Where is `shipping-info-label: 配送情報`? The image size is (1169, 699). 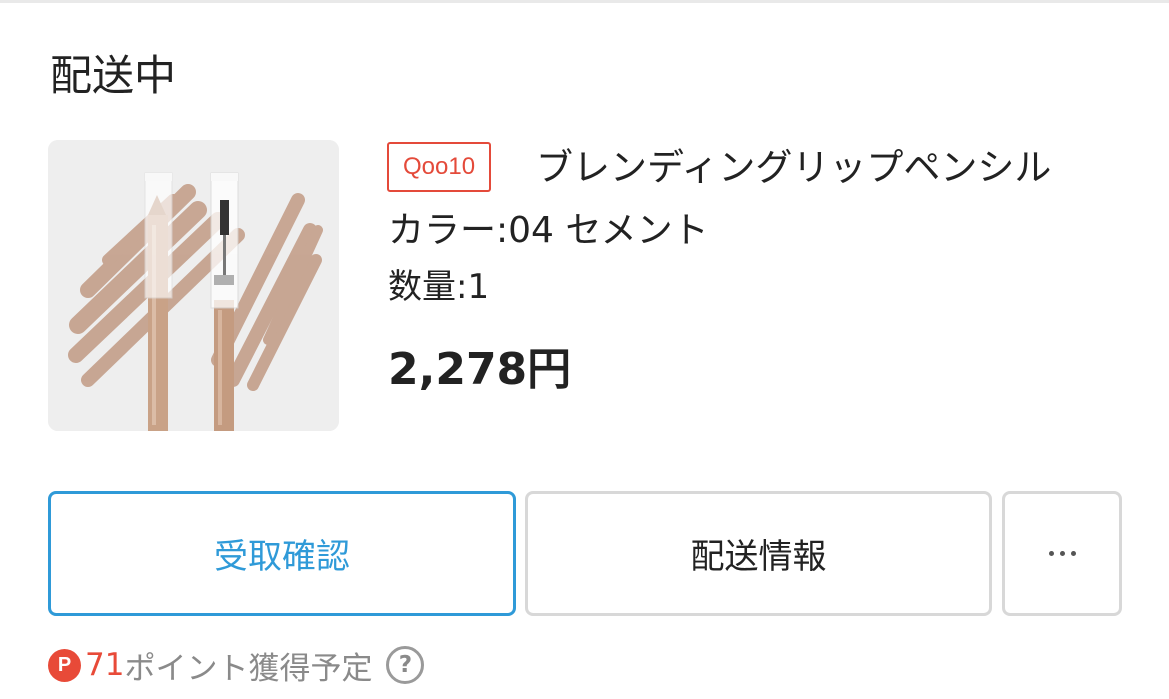 shipping-info-label: 配送情報 is located at coordinates (758, 557).